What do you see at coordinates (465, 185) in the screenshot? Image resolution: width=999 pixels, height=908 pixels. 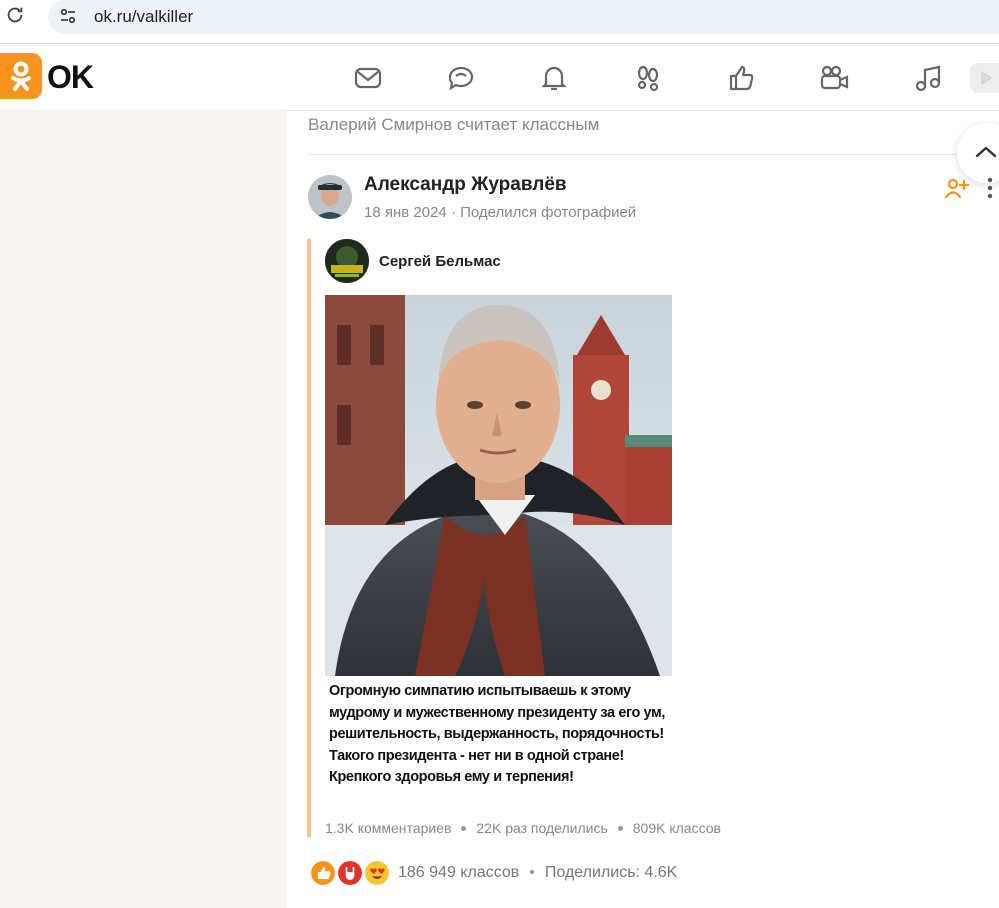 I see `post-author-name: Александр Журавлёв` at bounding box center [465, 185].